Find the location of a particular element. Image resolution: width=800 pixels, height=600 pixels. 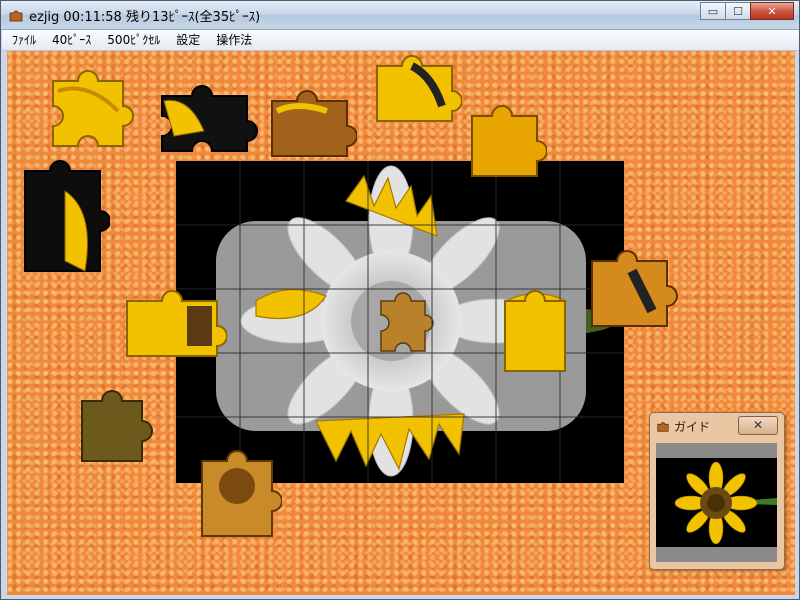

guide-close-button: ✕ is located at coordinates (758, 425).